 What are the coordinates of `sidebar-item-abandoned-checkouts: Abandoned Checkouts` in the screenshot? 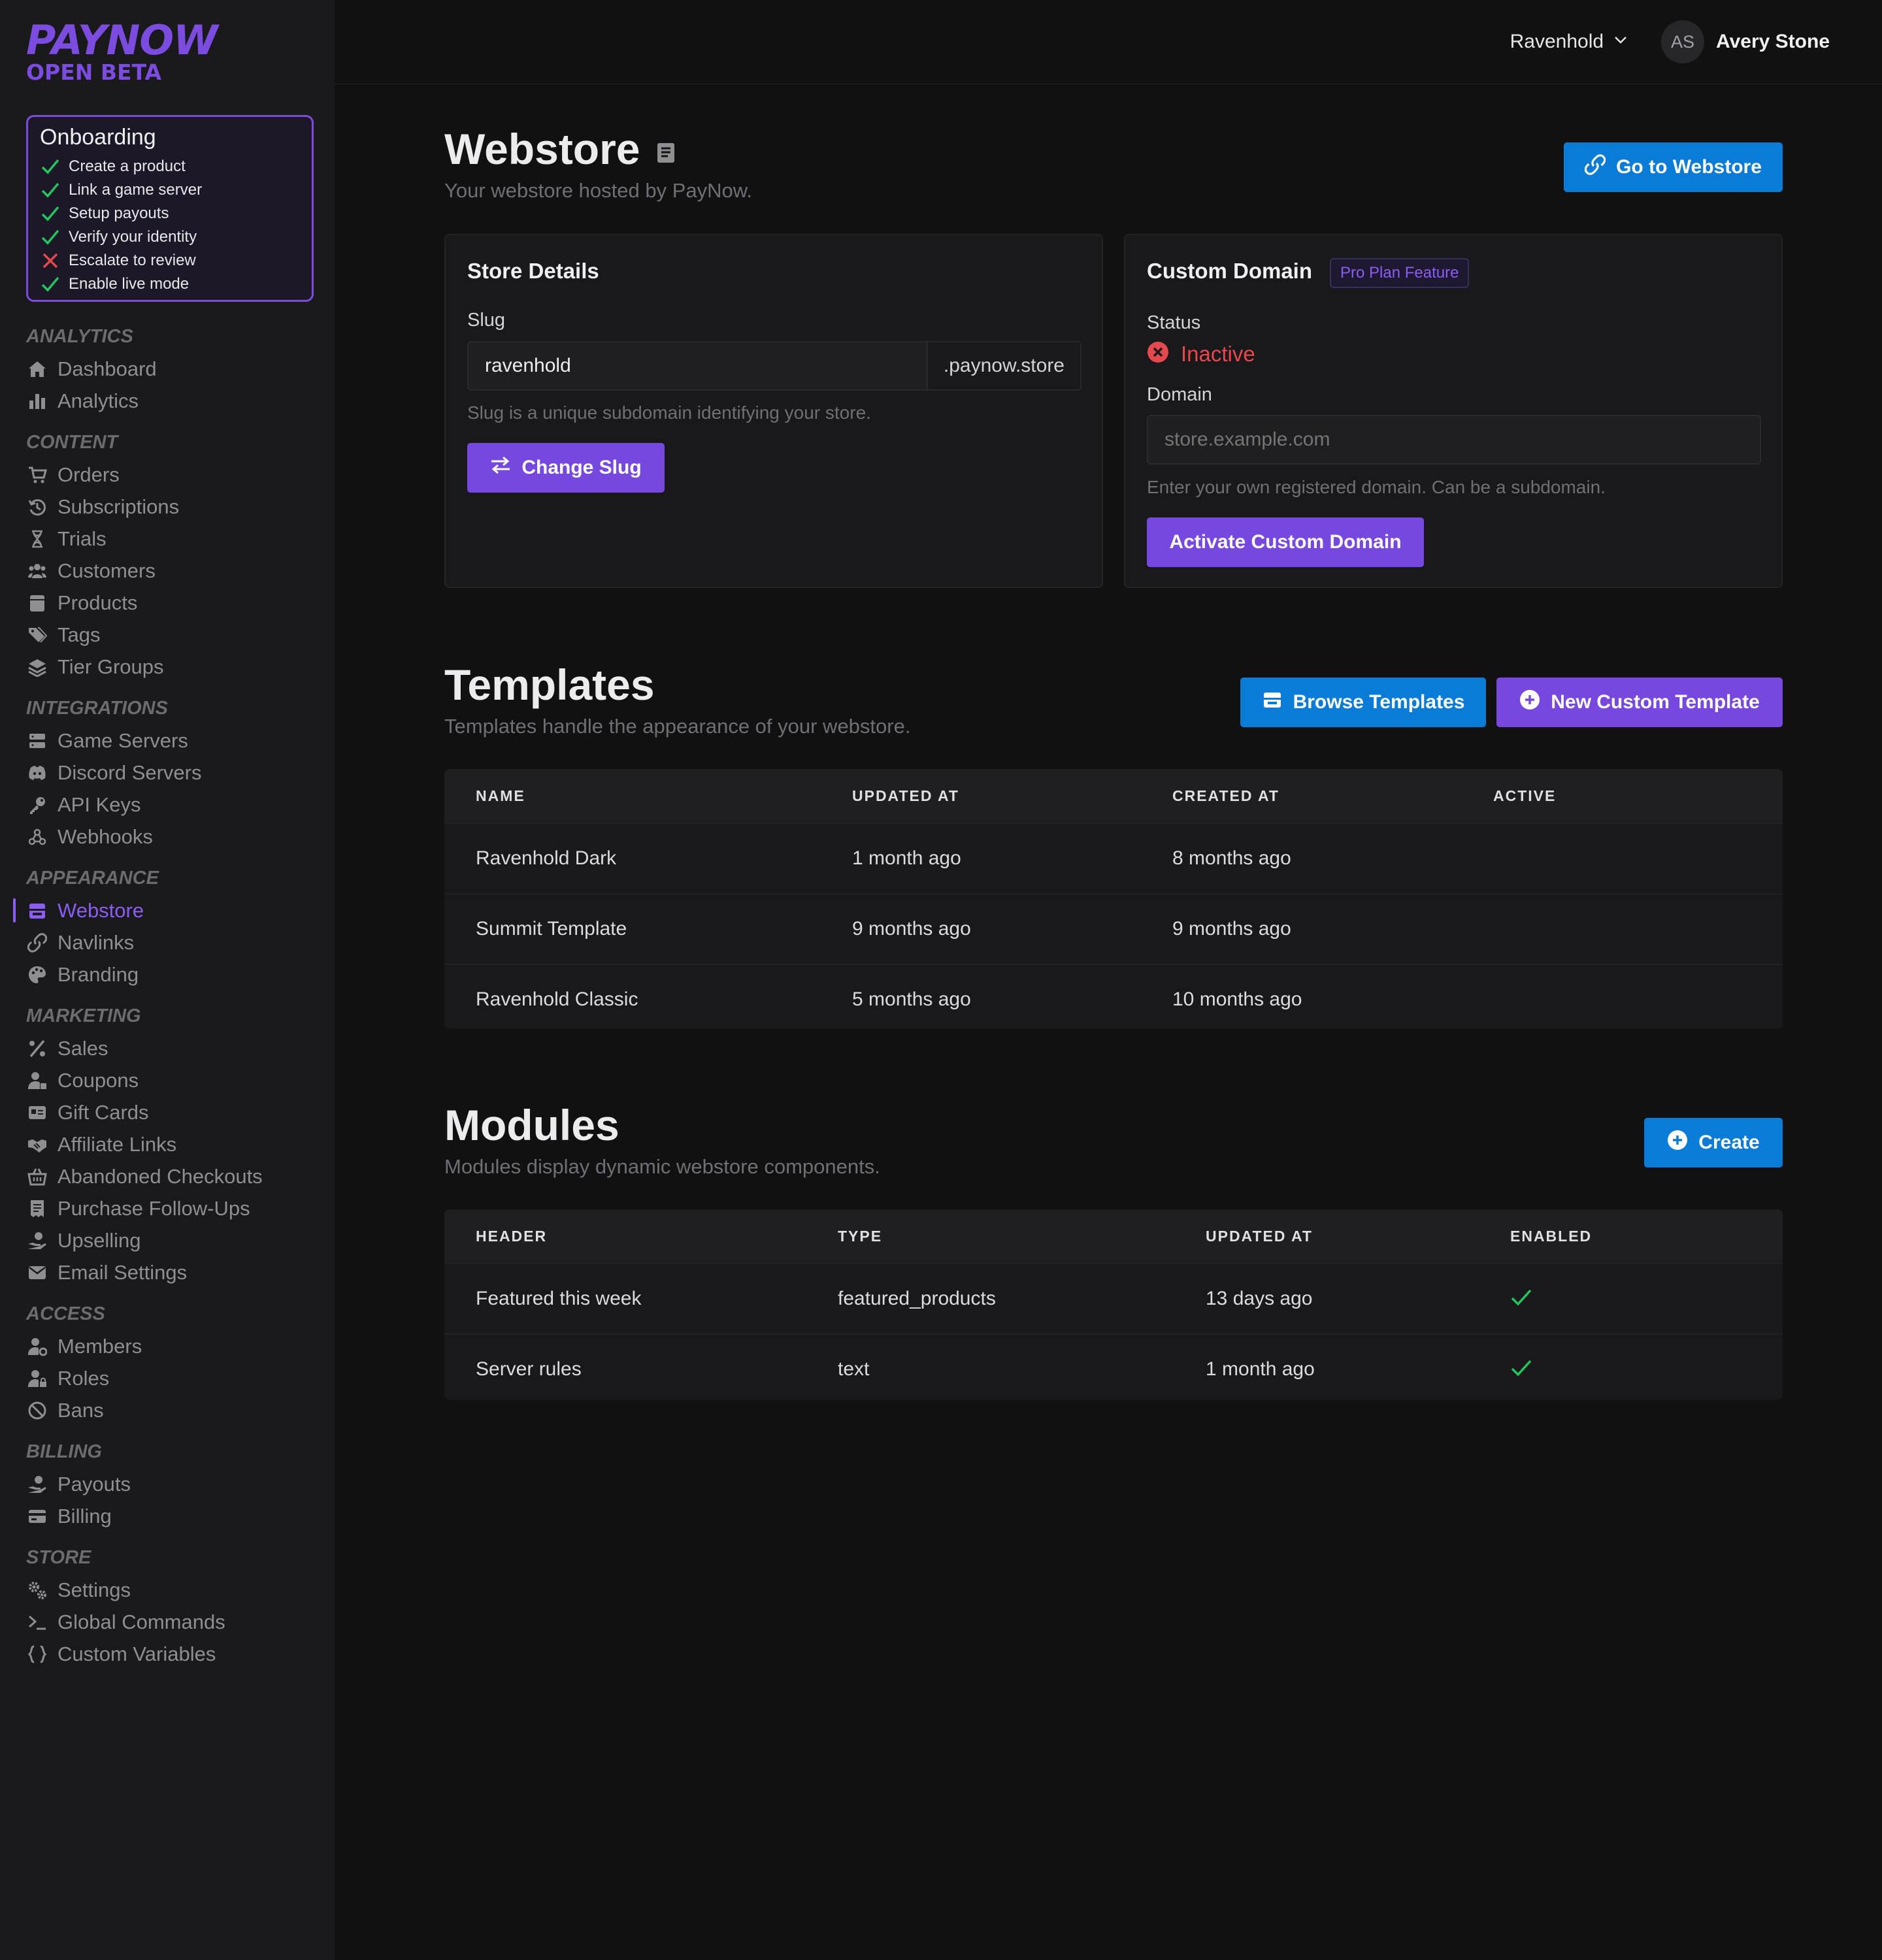 It's located at (170, 1176).